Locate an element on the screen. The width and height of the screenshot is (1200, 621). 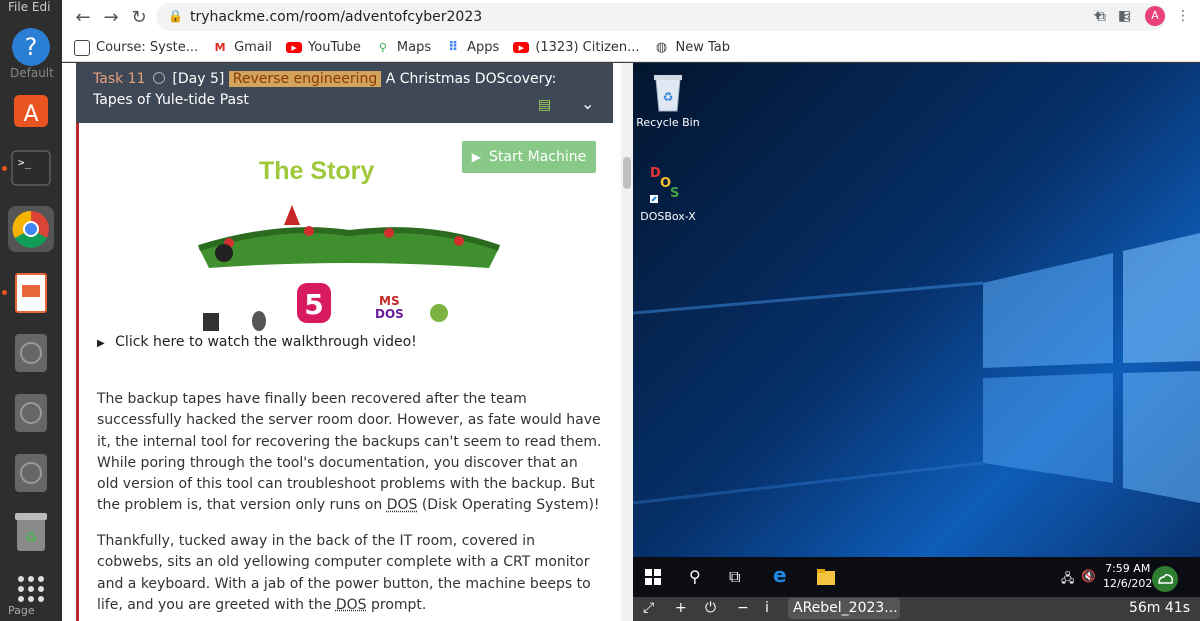
task-tag: Reverse engineering is located at coordinates (305, 79).